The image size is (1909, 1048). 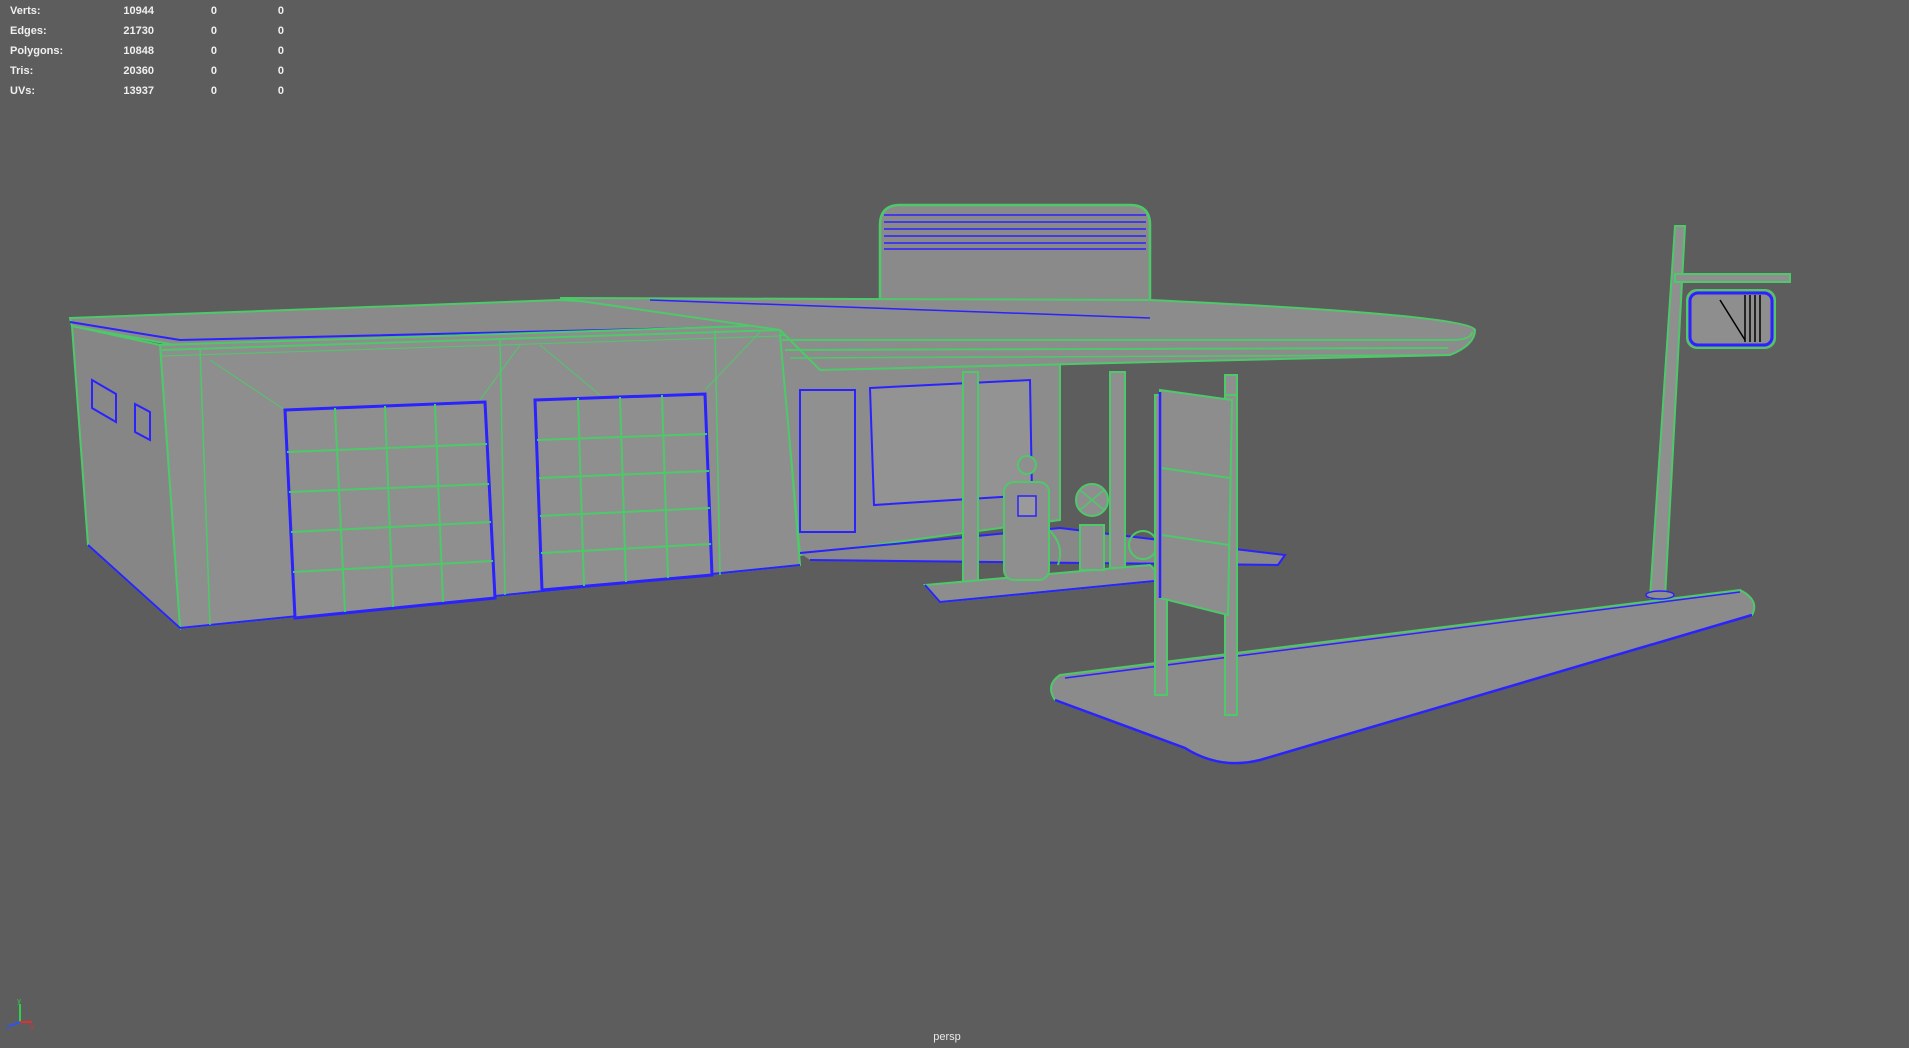 I want to click on hud-label: Tris:, so click(x=22, y=71).